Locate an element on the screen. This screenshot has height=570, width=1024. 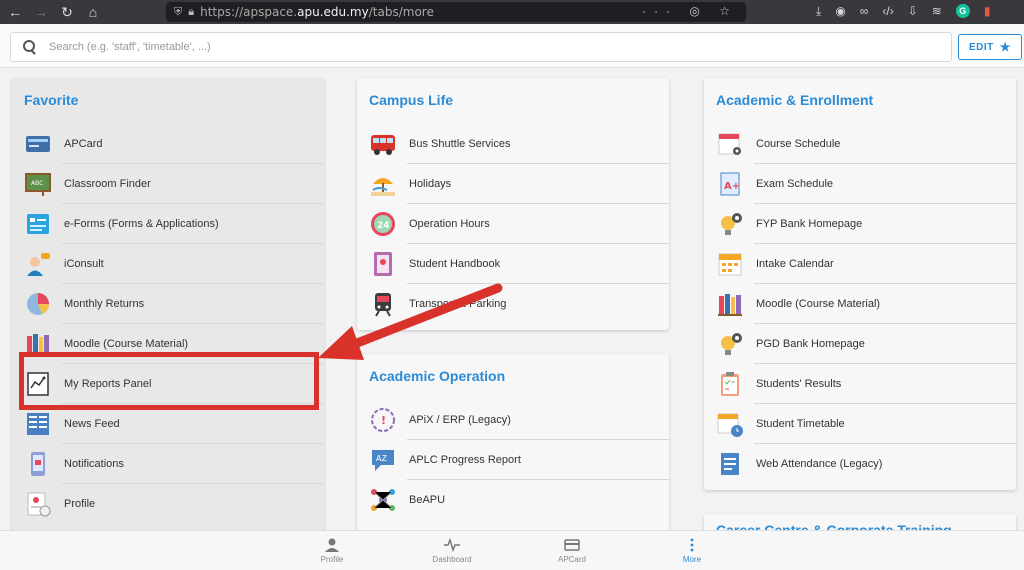
forward-icon: → is located at coordinates (41, 12).